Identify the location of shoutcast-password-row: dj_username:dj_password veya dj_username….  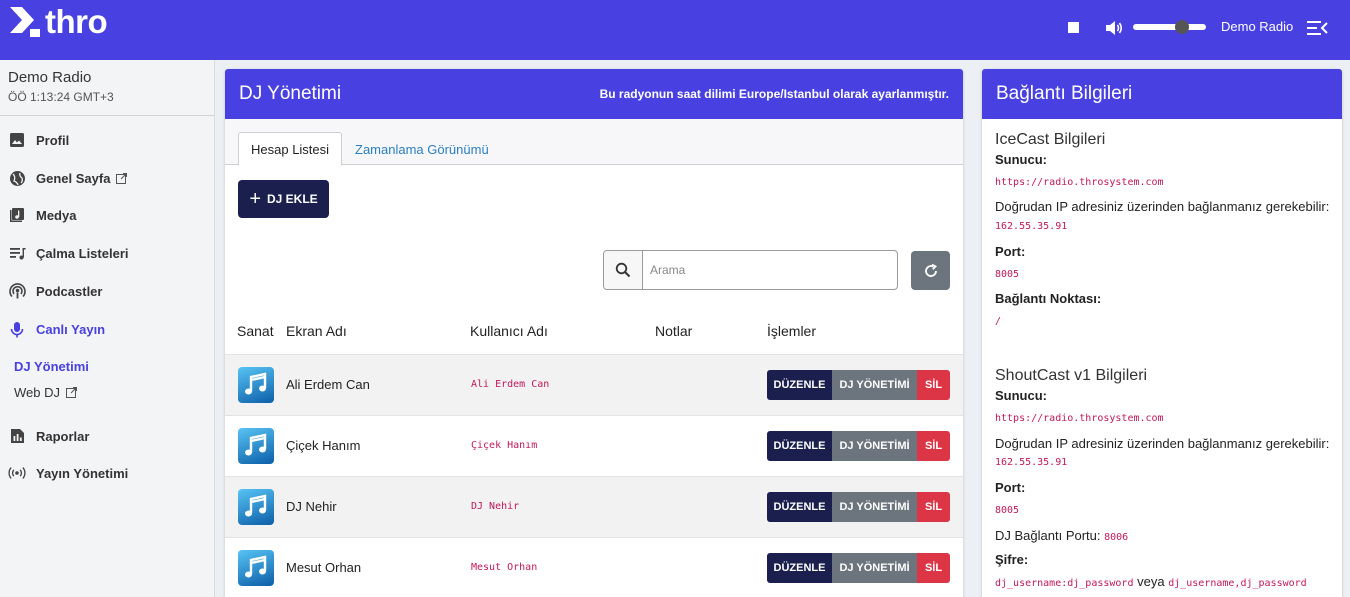
(1151, 581).